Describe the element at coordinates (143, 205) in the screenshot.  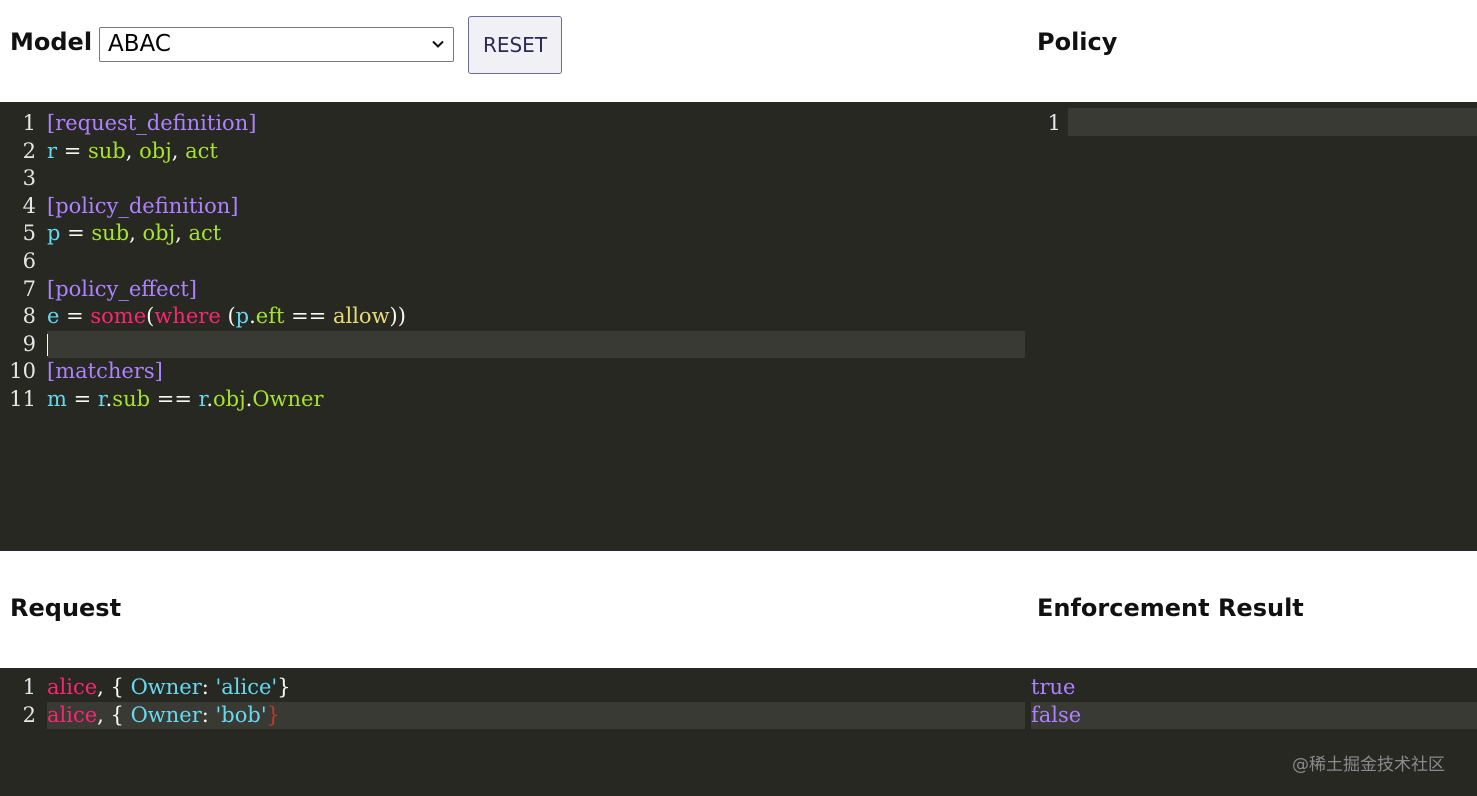
I see `code-token: [policy_definition]` at that location.